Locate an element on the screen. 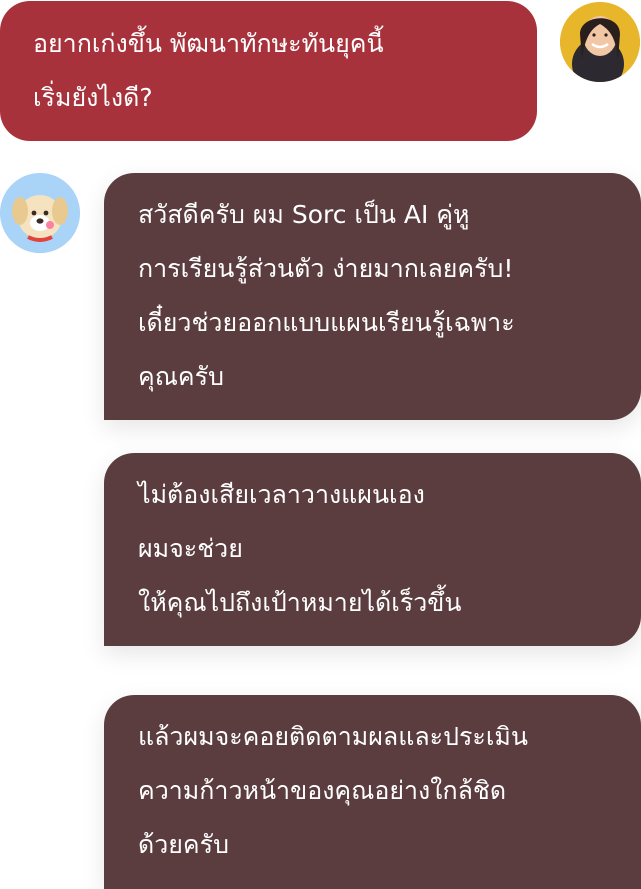  user-avatar-photo is located at coordinates (600, 42).